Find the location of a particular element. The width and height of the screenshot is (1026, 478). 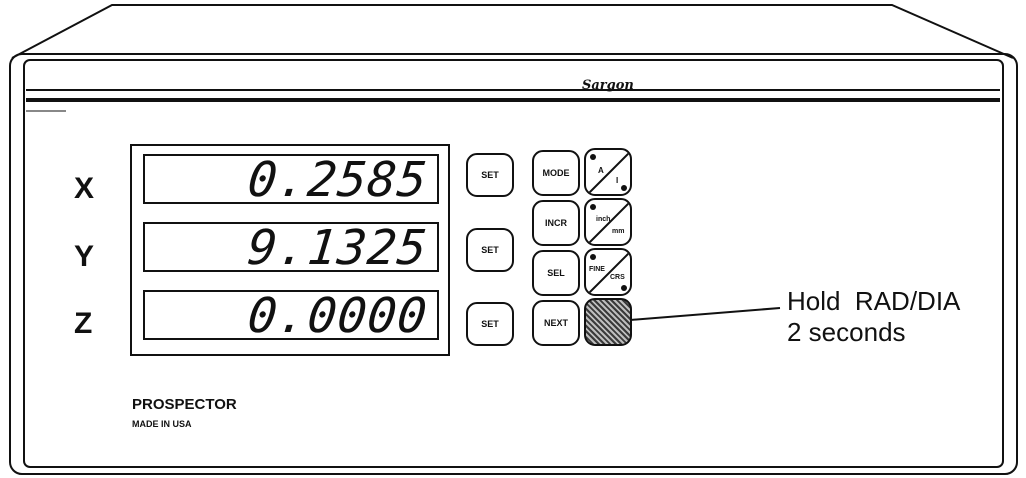

resolution-toggle-button: FINE CRS is located at coordinates (608, 272).